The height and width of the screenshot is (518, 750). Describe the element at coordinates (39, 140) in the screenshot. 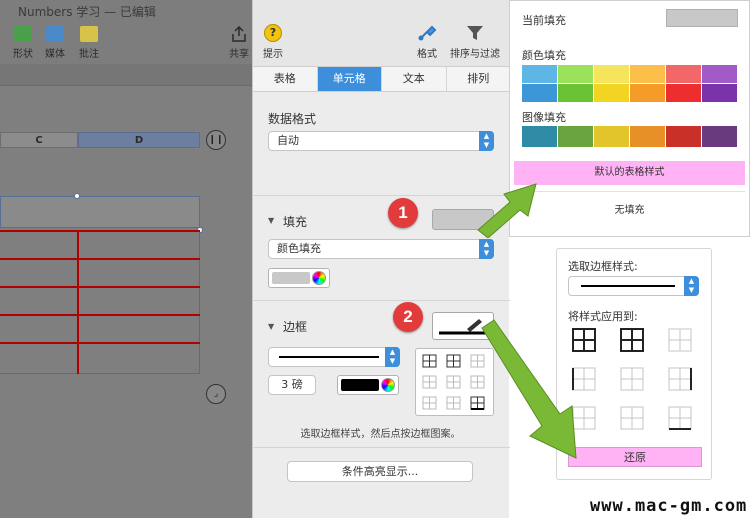

I see `column-header-c: C` at that location.